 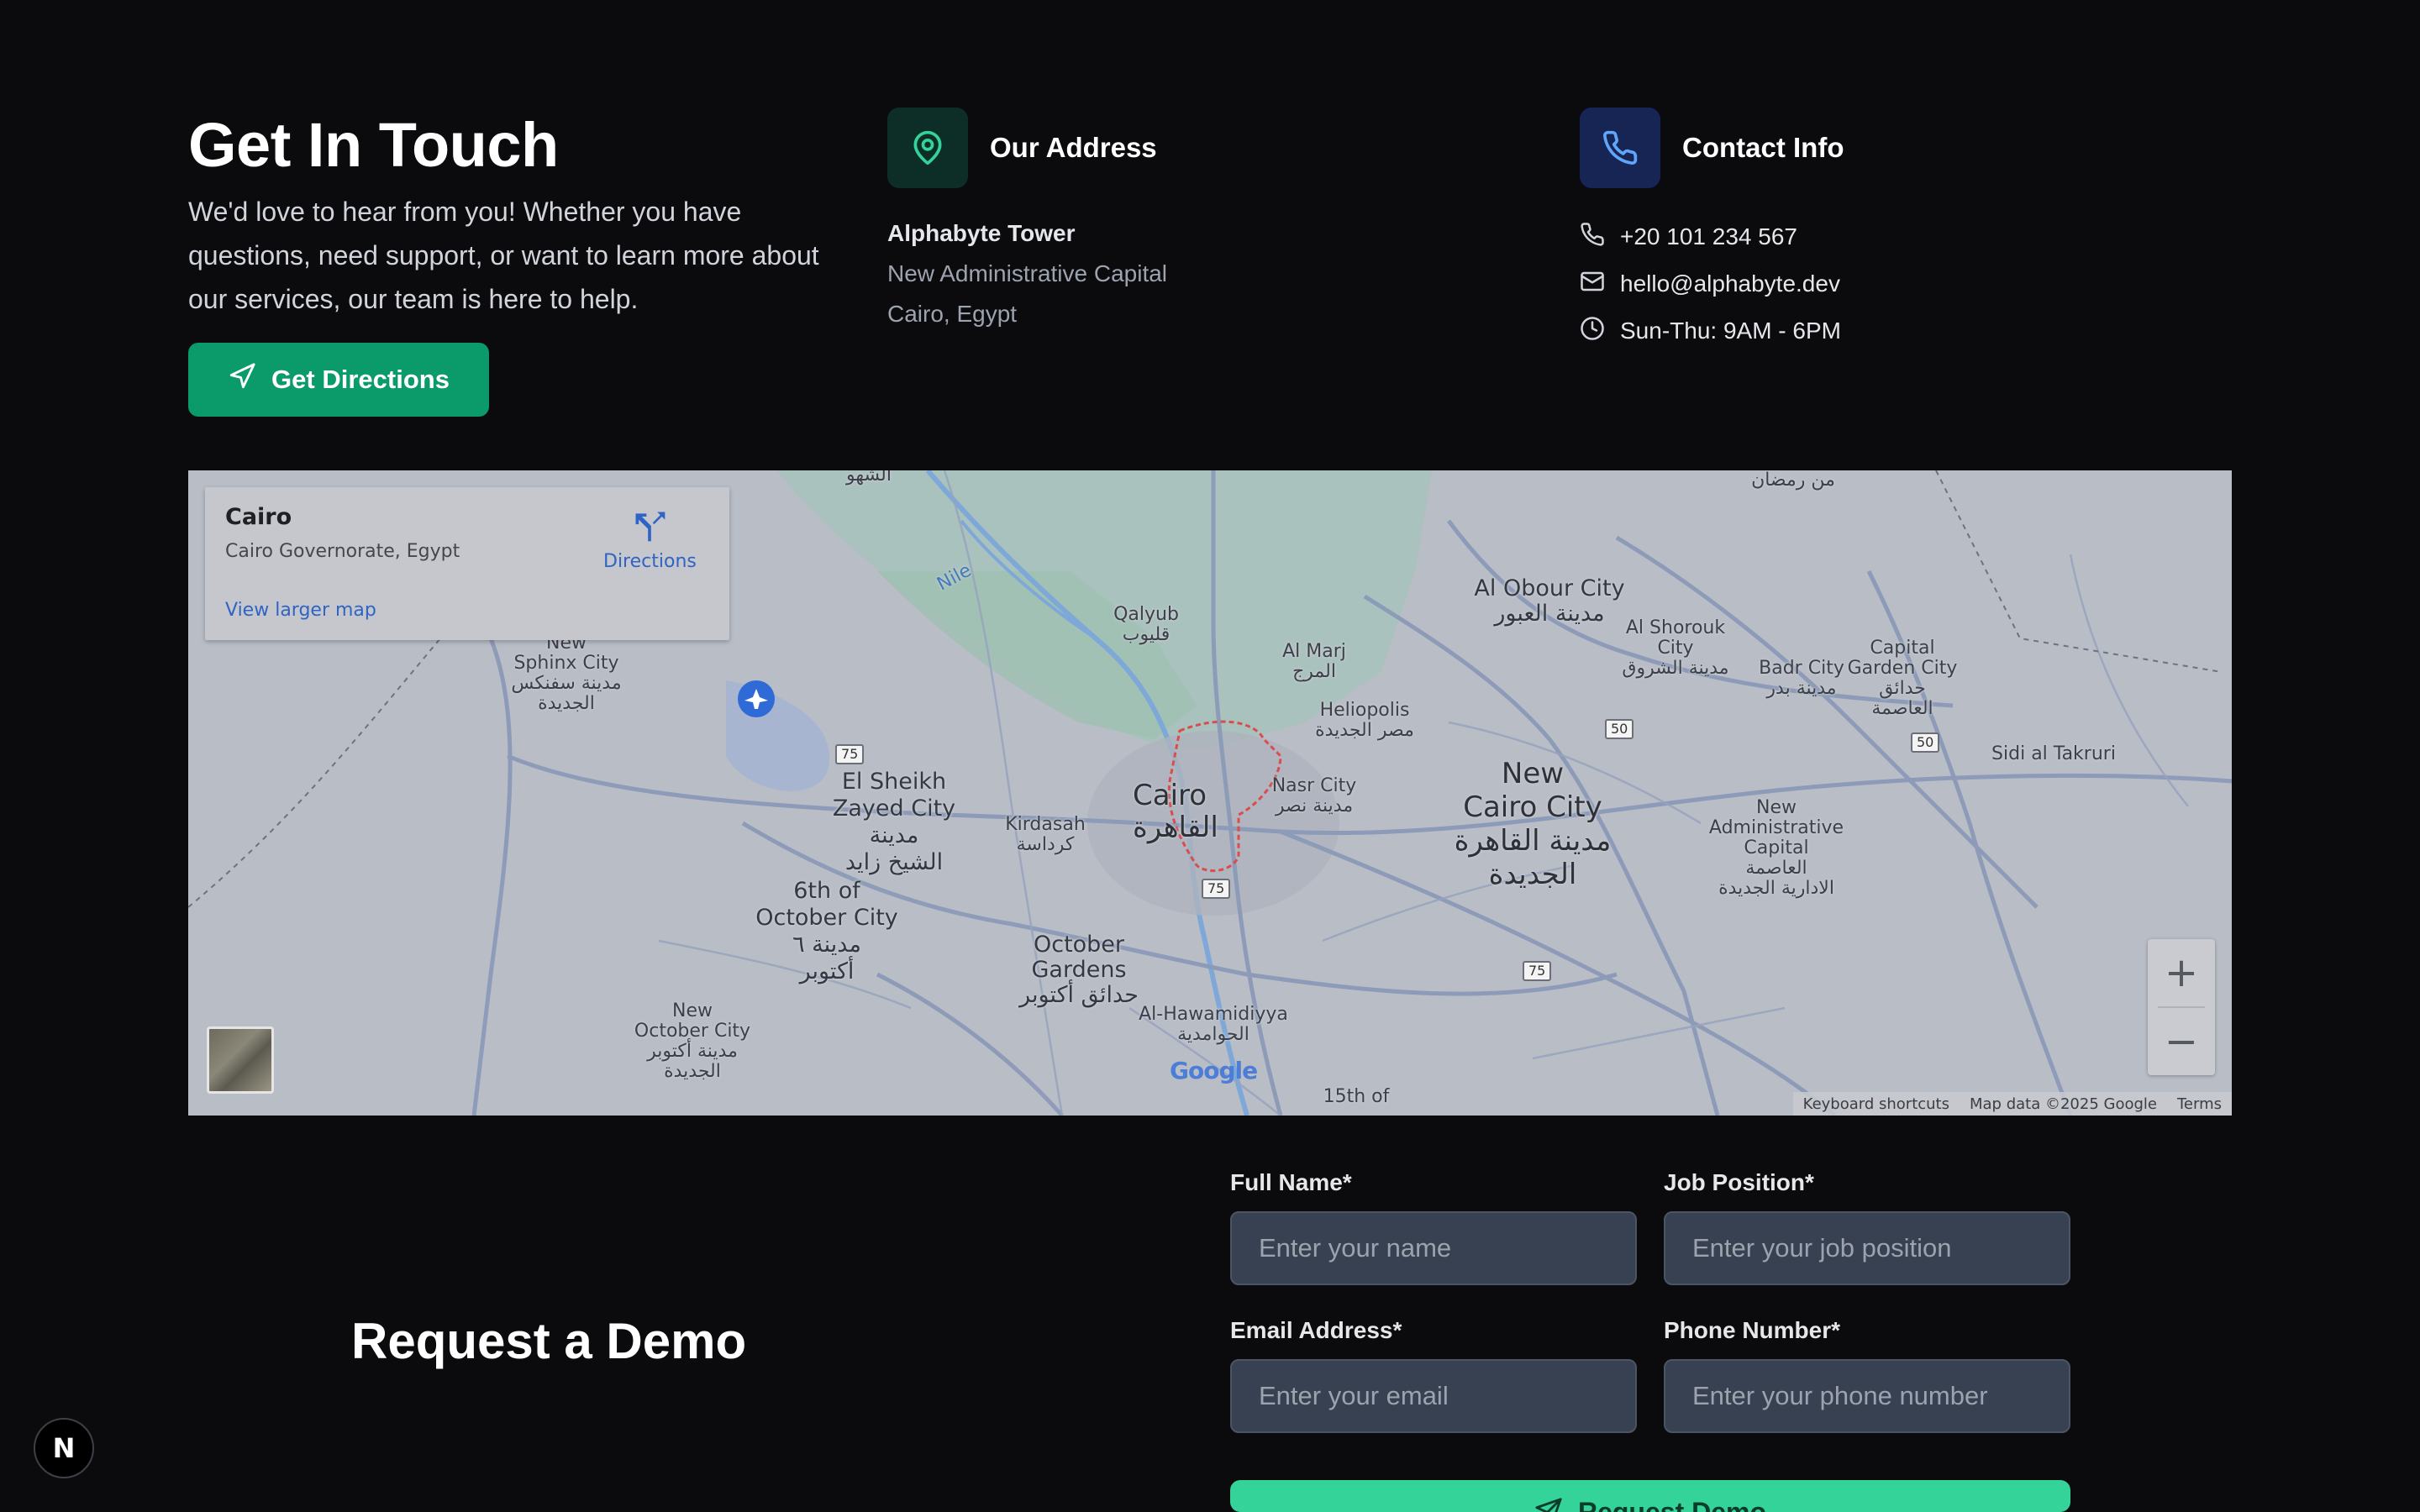 I want to click on map-label-october-ar1: مدينة ٦, so click(x=826, y=945).